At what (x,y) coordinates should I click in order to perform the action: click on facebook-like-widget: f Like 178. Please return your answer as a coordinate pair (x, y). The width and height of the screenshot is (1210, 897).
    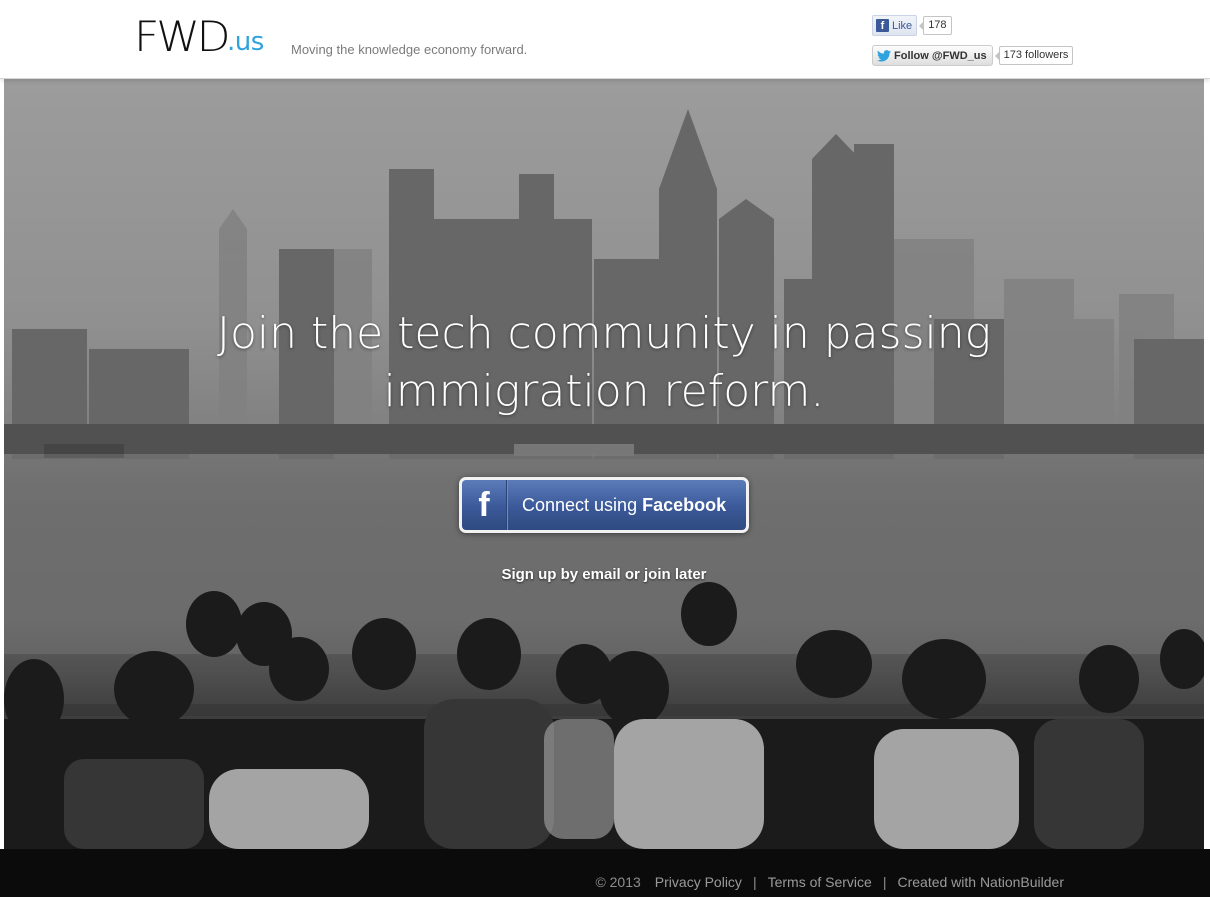
    Looking at the image, I should click on (972, 25).